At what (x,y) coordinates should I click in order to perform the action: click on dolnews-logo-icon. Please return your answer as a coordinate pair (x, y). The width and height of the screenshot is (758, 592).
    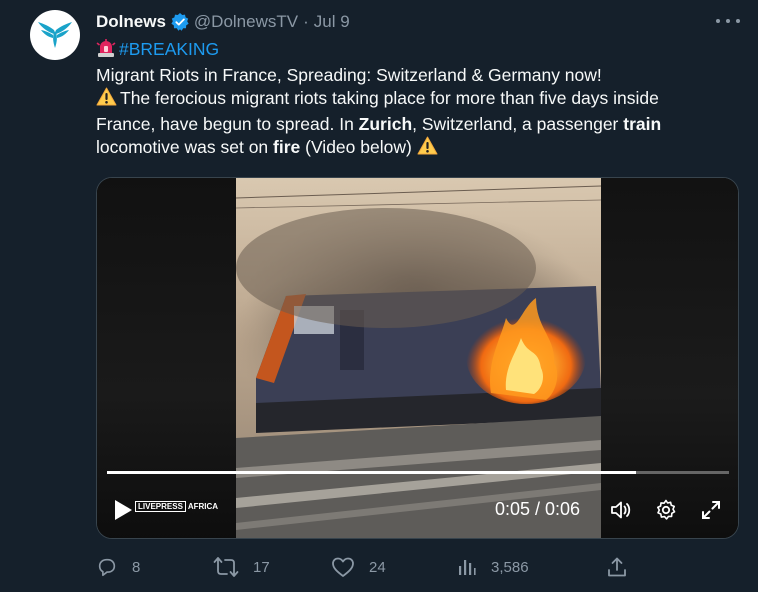
    Looking at the image, I should click on (55, 35).